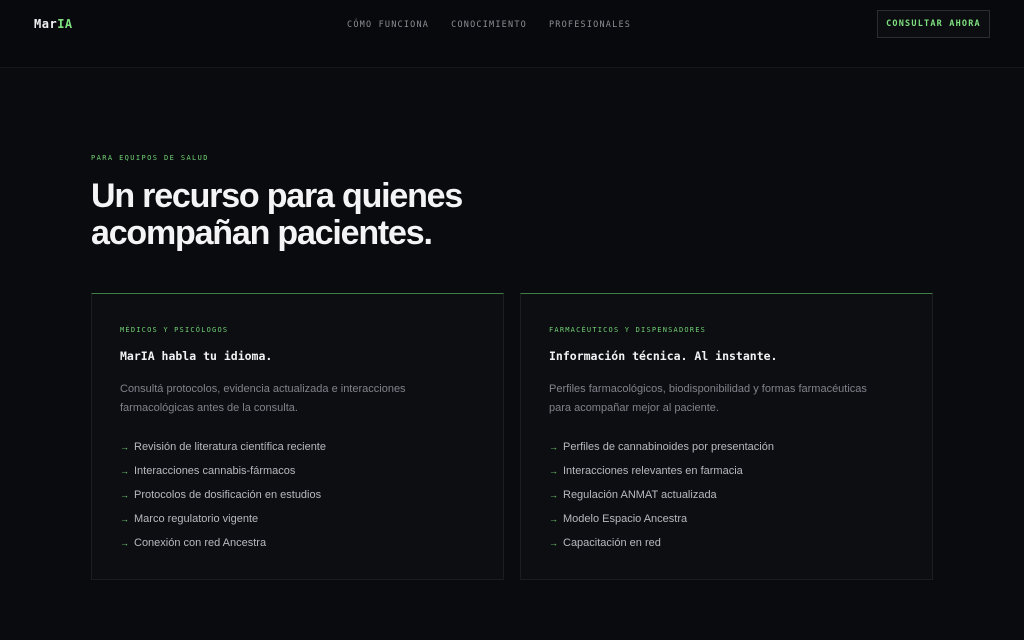 The image size is (1024, 640). What do you see at coordinates (228, 495) in the screenshot?
I see `list-item-label: Protocolos de dosificación en estudios` at bounding box center [228, 495].